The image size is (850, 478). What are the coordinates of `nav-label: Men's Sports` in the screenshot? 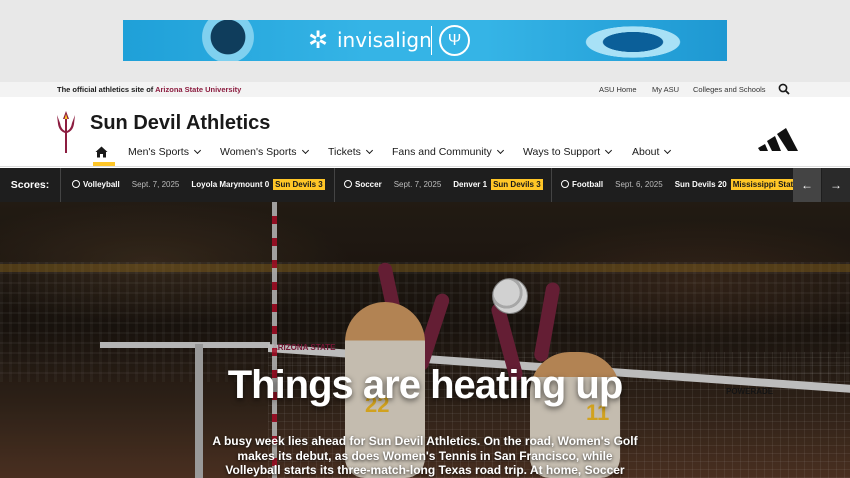 It's located at (158, 152).